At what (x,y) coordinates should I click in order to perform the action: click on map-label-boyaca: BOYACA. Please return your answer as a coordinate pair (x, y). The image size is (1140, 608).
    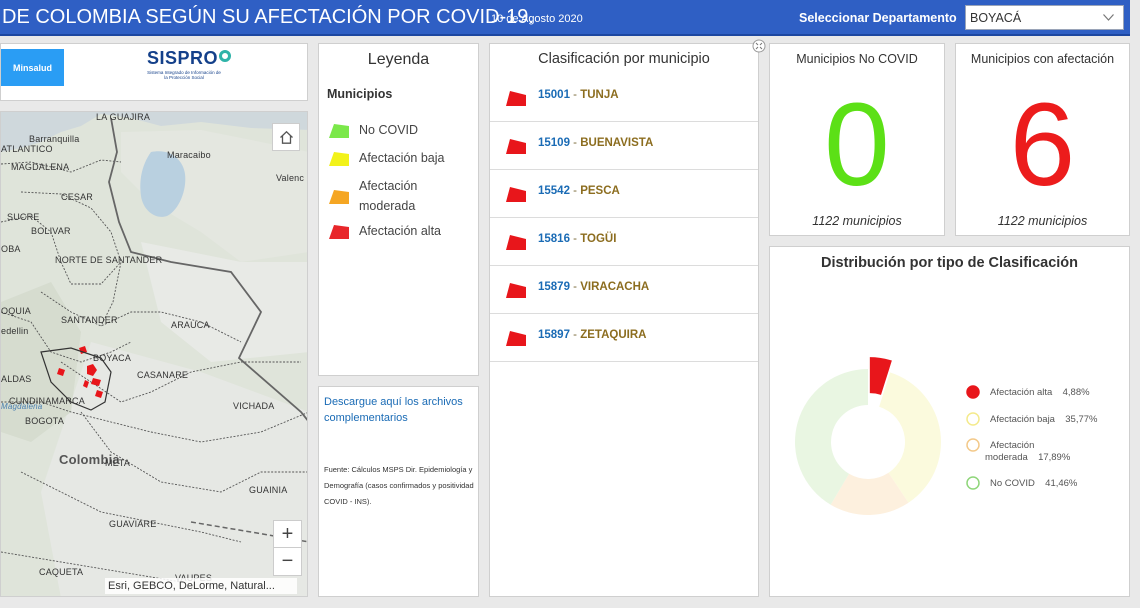
    Looking at the image, I should click on (112, 358).